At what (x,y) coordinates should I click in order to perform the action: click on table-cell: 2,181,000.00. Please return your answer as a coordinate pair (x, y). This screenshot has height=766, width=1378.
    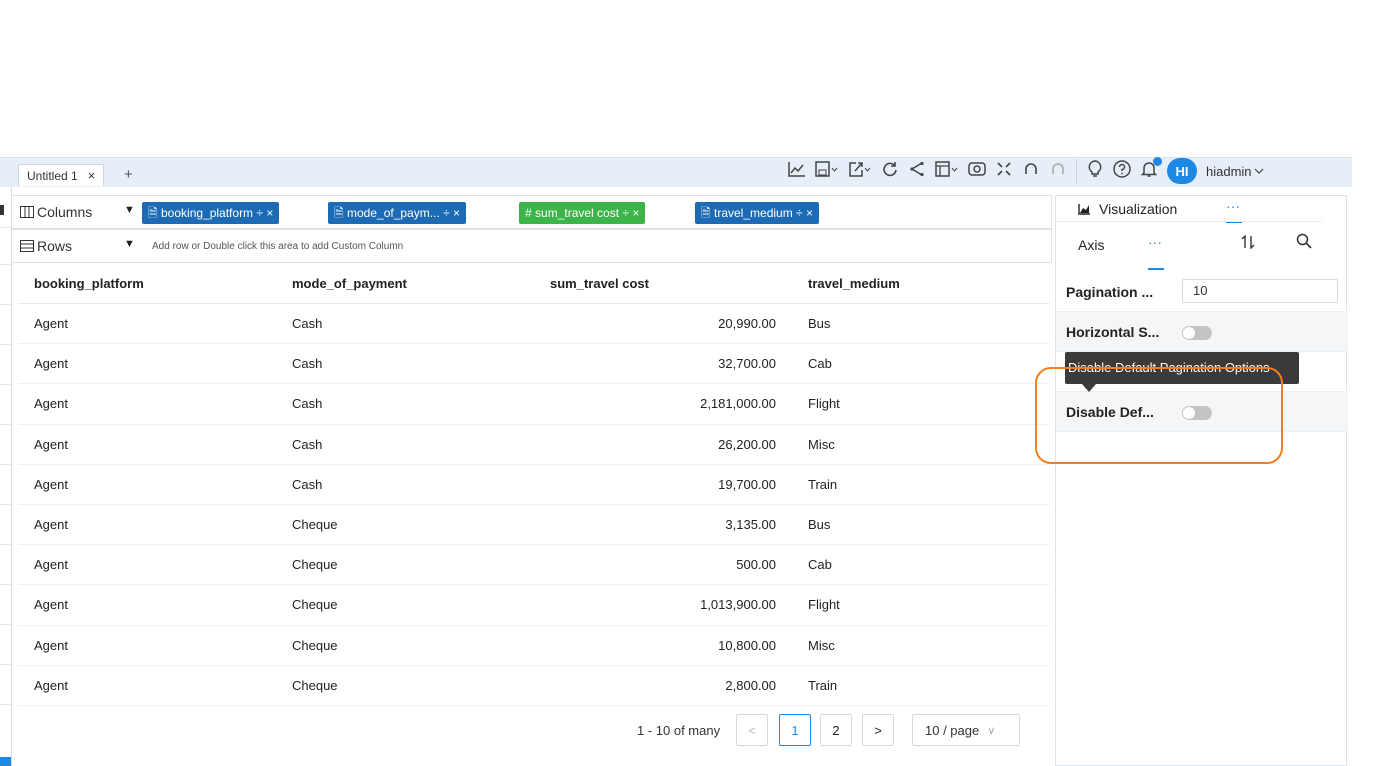
    Looking at the image, I should click on (738, 404).